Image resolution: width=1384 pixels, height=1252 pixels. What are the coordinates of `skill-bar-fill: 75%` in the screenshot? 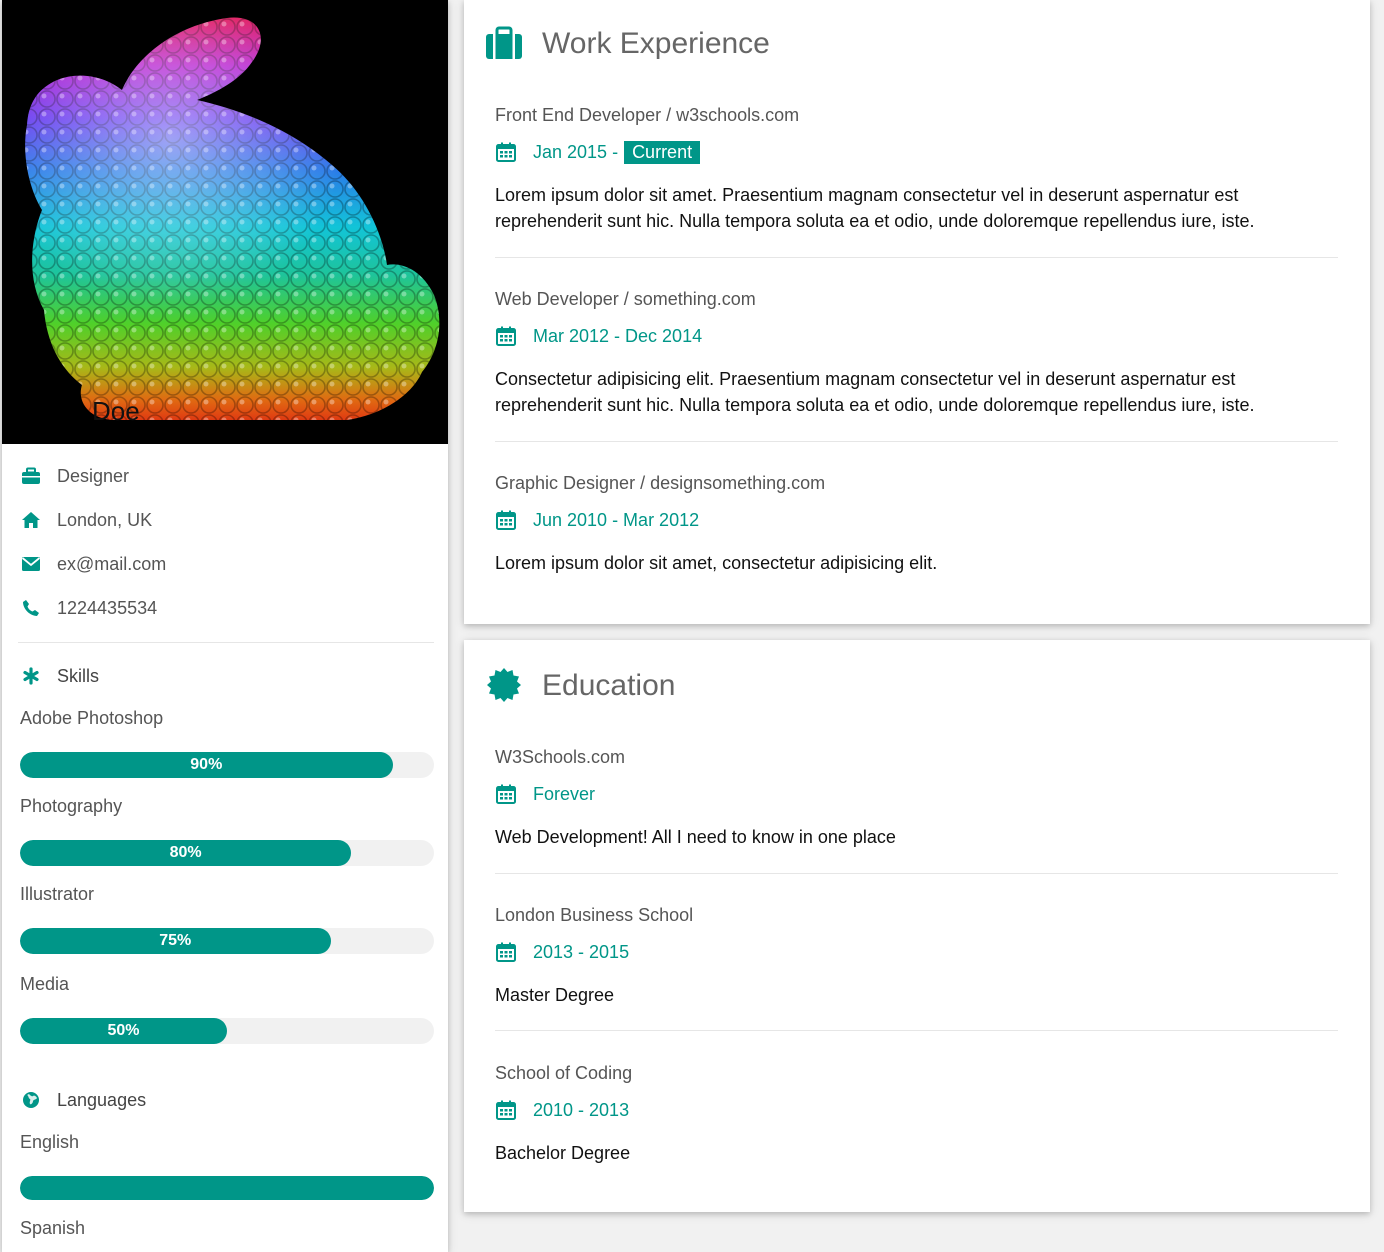 It's located at (175, 941).